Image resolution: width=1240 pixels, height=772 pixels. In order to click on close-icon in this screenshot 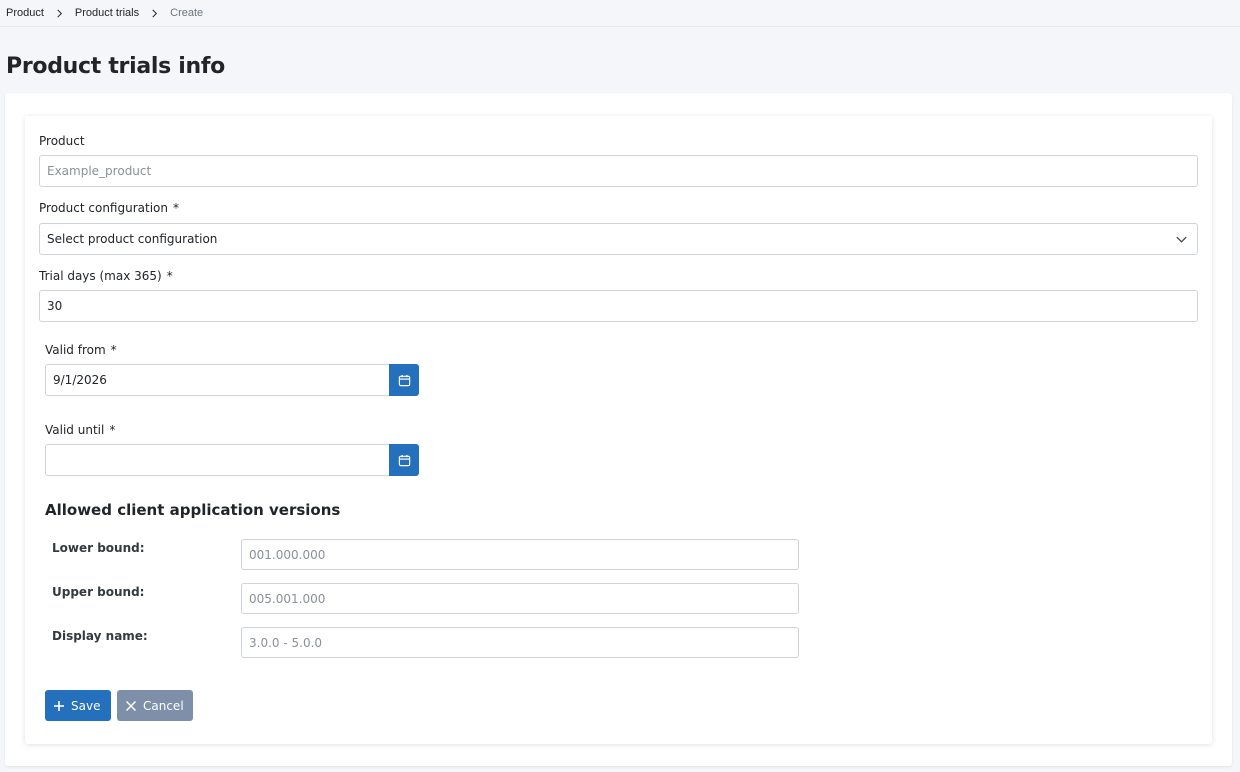, I will do `click(131, 705)`.